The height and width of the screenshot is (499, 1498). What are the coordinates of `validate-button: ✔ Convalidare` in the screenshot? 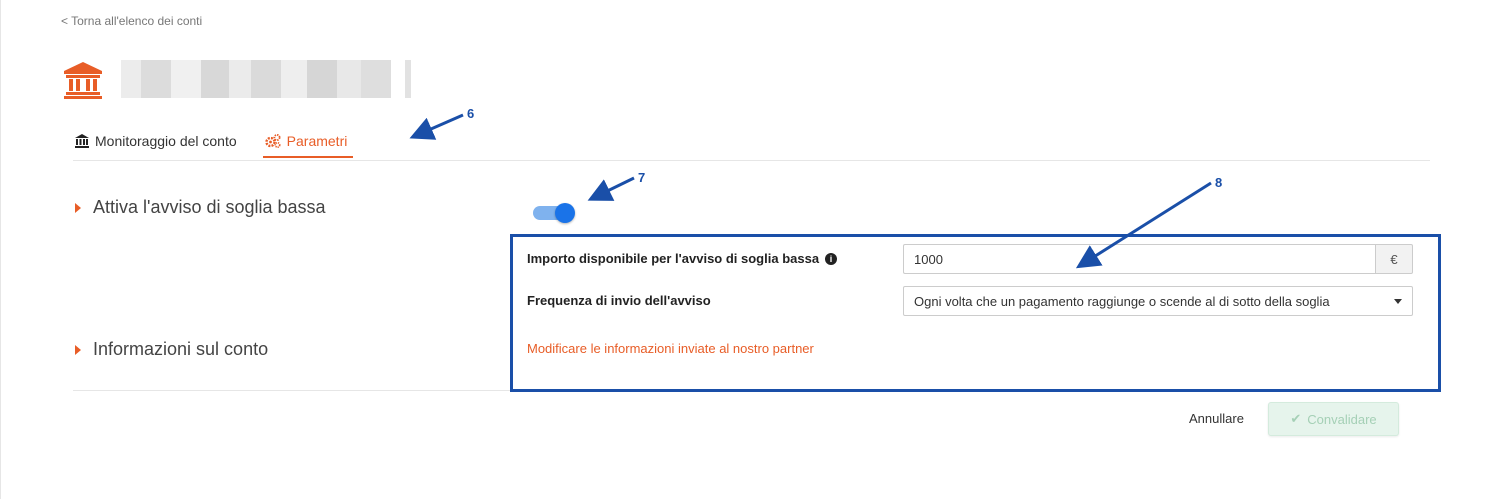 It's located at (1333, 419).